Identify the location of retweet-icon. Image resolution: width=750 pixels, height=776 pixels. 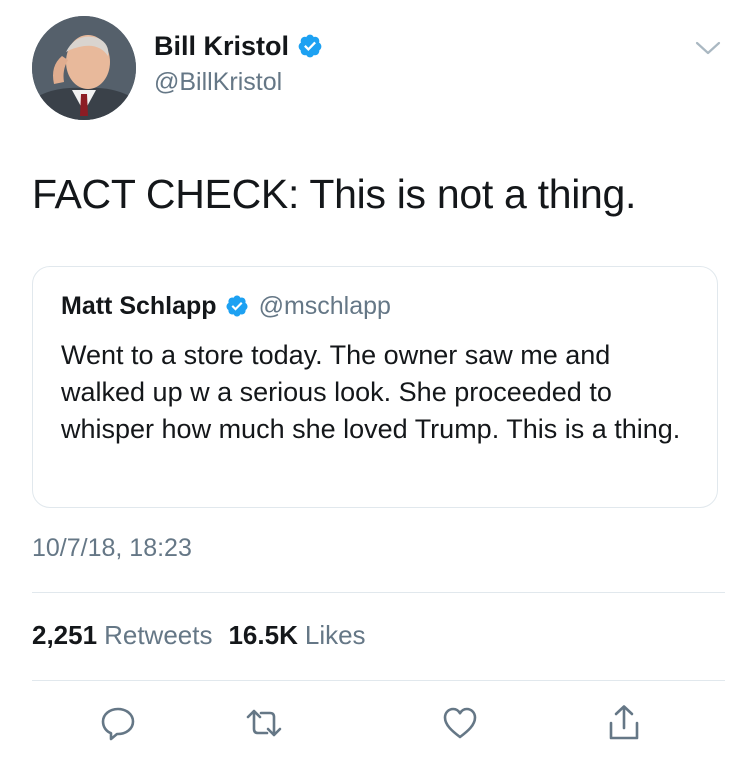
(264, 723).